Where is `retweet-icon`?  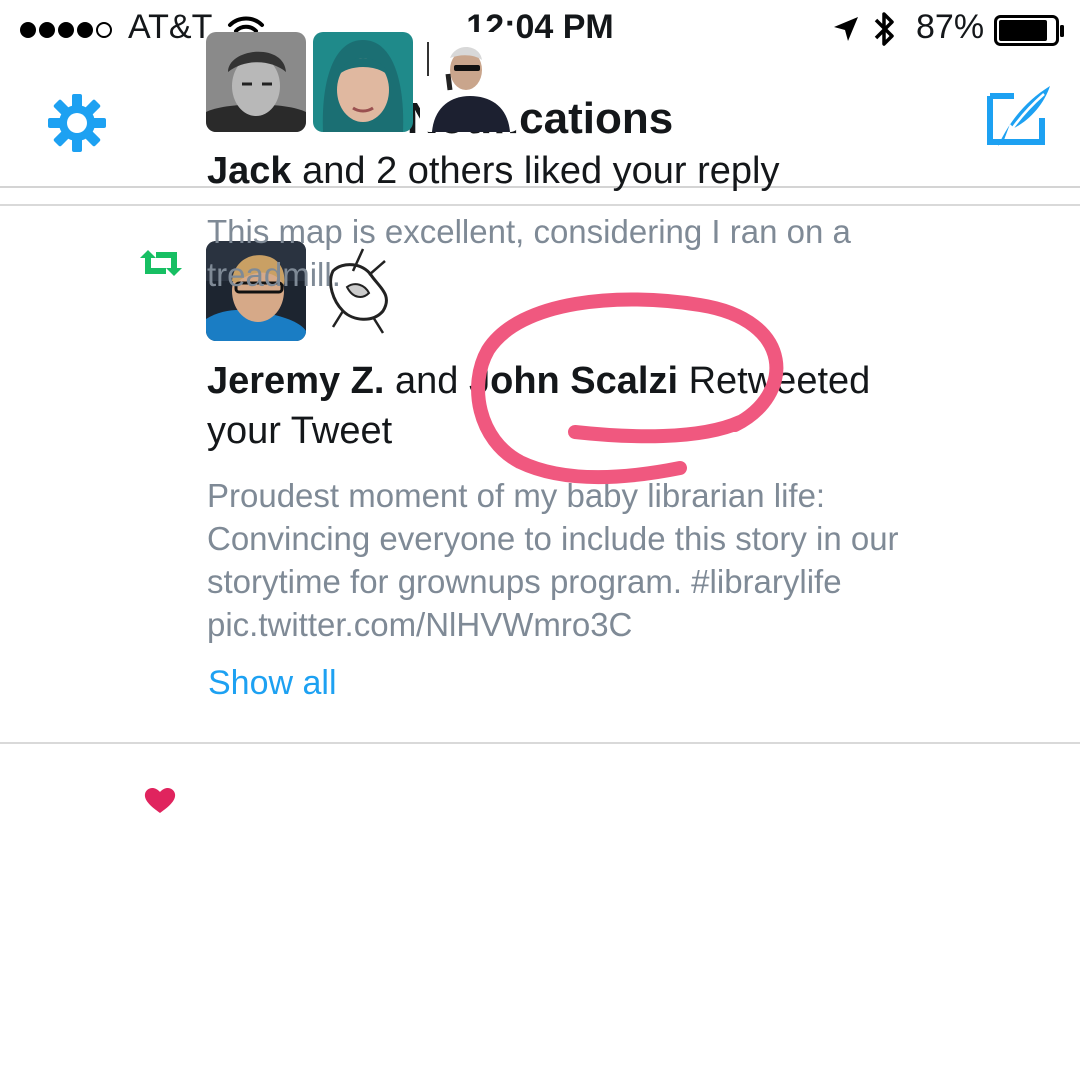 retweet-icon is located at coordinates (161, 265).